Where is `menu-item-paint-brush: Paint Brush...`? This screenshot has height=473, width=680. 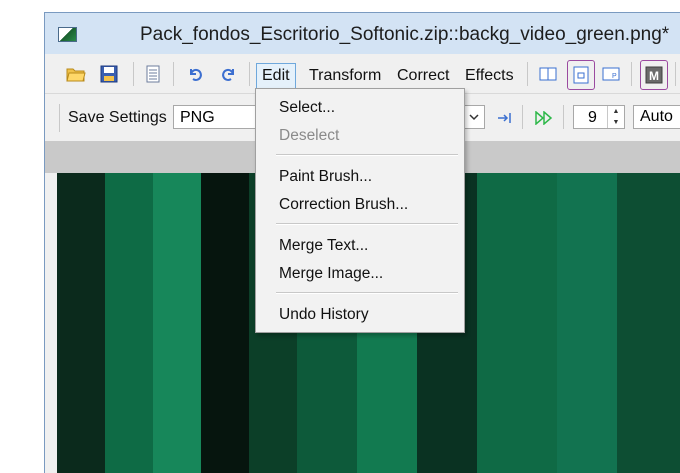 menu-item-paint-brush: Paint Brush... is located at coordinates (325, 177).